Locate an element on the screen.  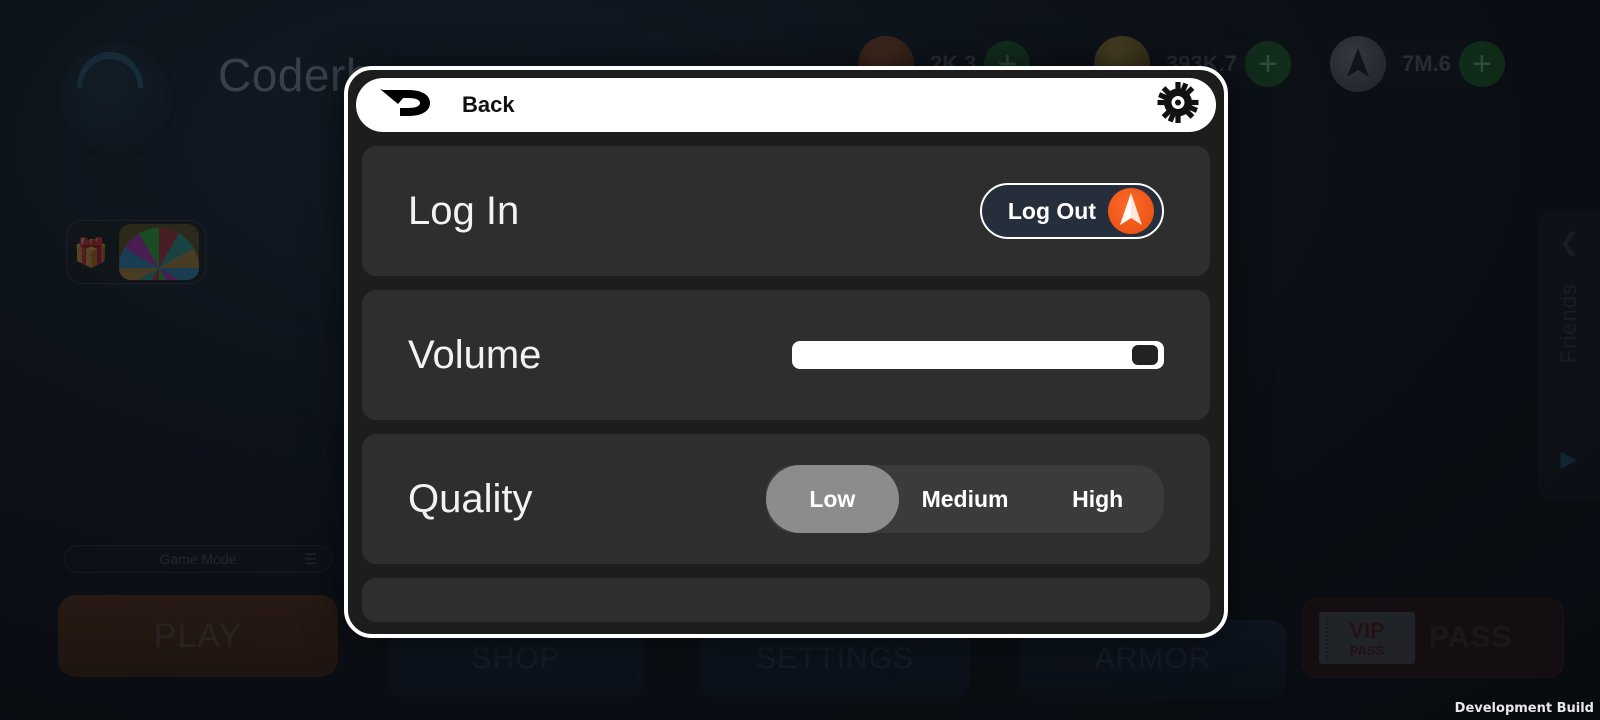
spin-wheel-icon is located at coordinates (159, 252).